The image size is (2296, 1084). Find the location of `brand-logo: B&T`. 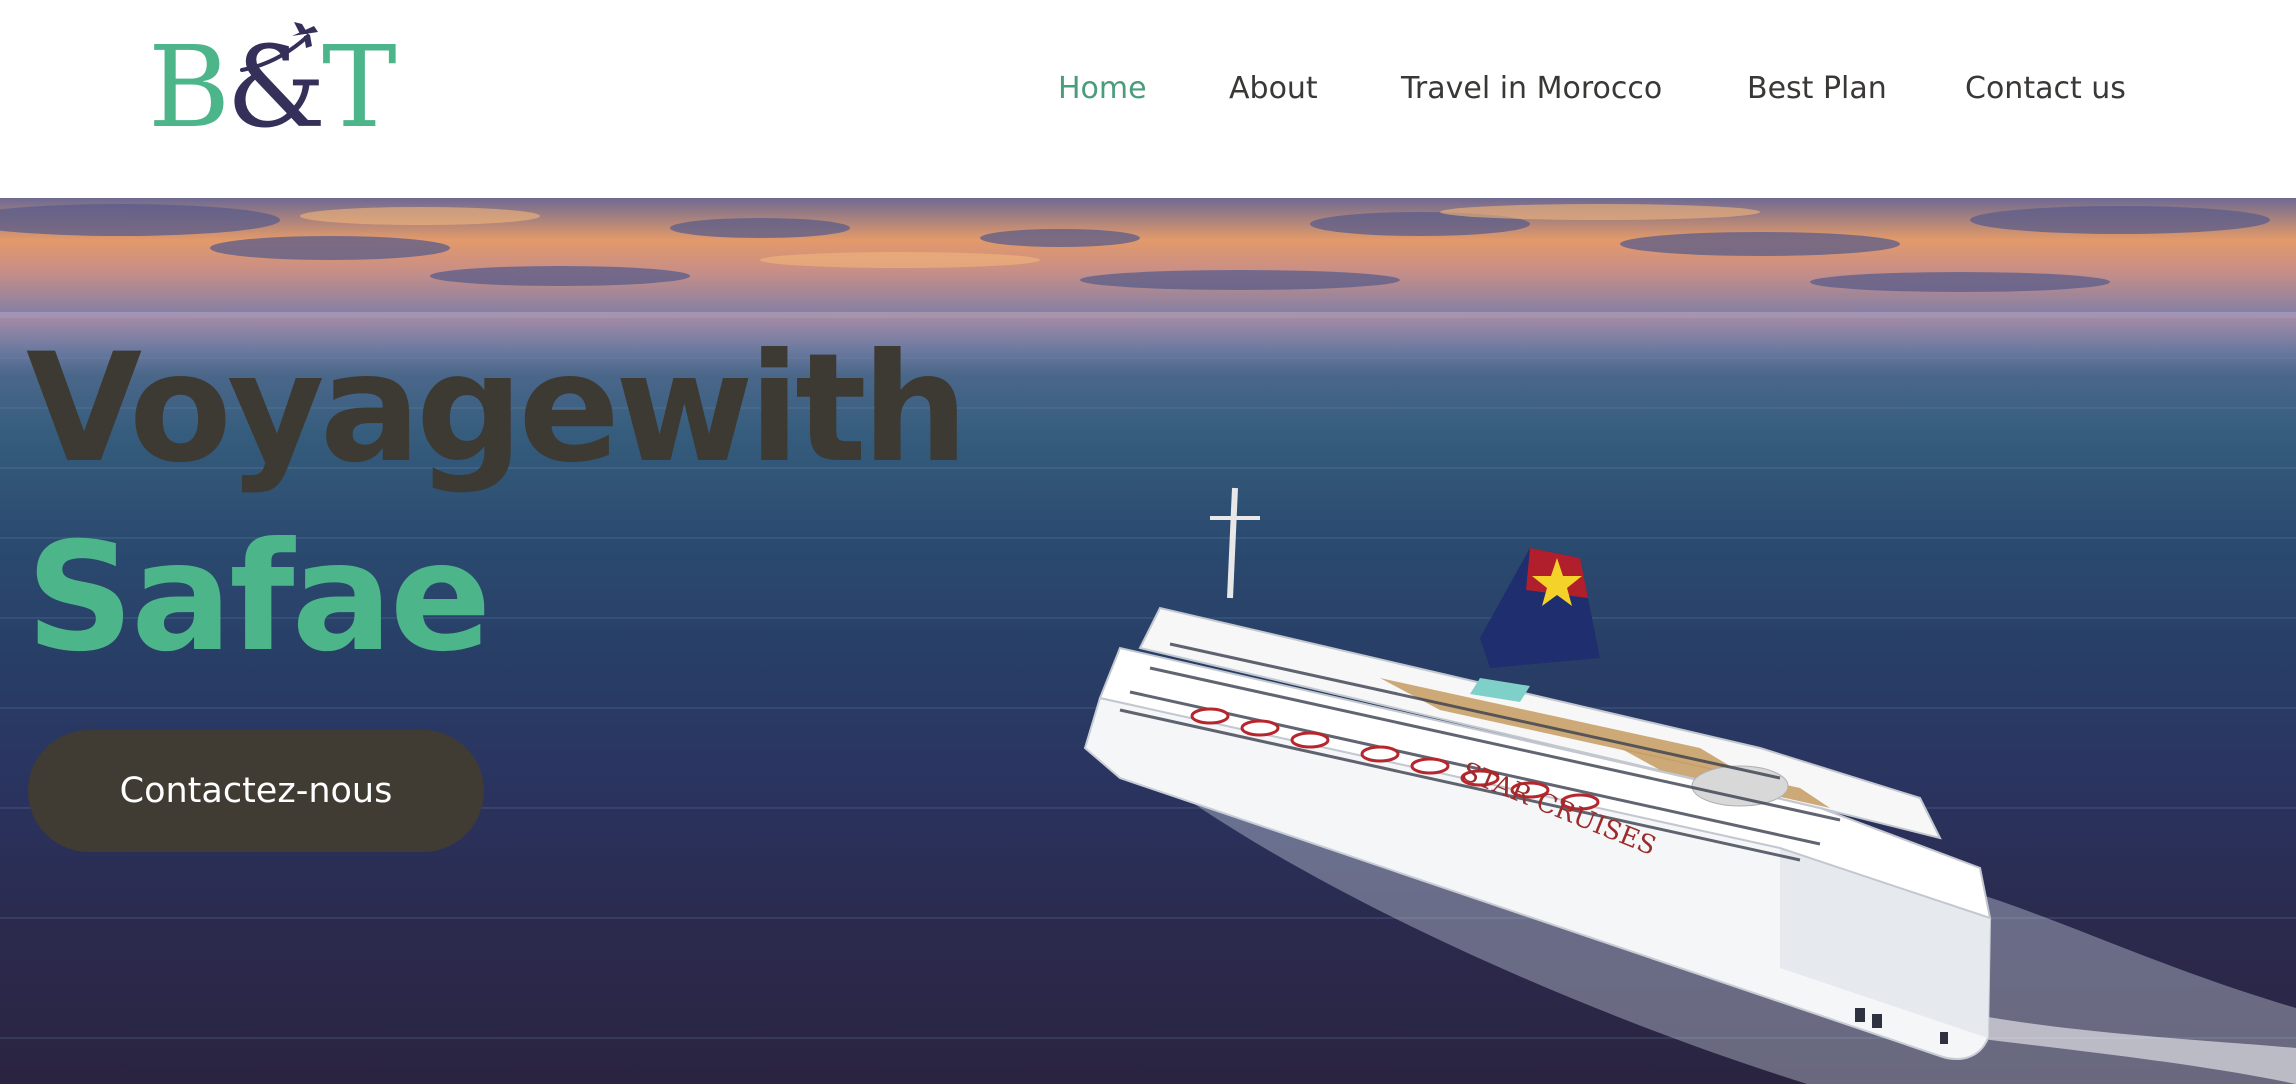

brand-logo: B&T is located at coordinates (272, 85).